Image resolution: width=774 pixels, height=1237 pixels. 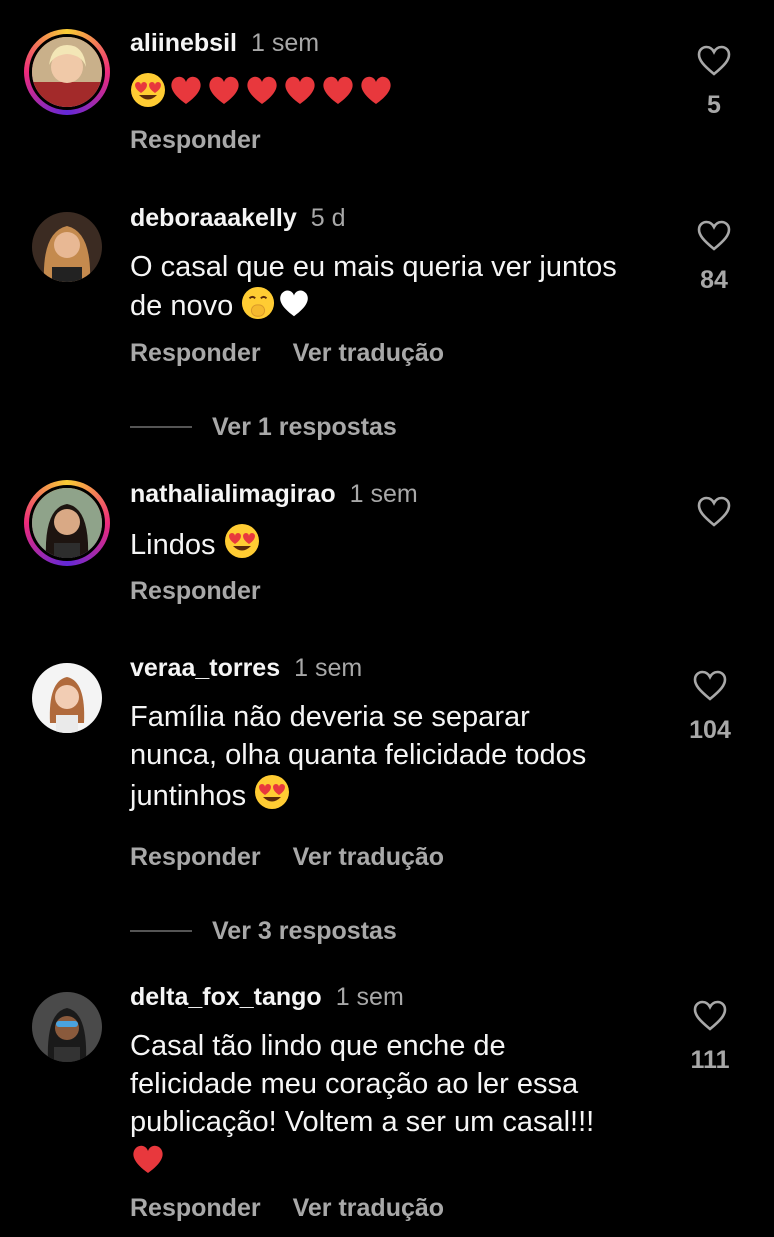 I want to click on comment-text-line: O casal que eu mais queria ver juntos, so click(x=373, y=267).